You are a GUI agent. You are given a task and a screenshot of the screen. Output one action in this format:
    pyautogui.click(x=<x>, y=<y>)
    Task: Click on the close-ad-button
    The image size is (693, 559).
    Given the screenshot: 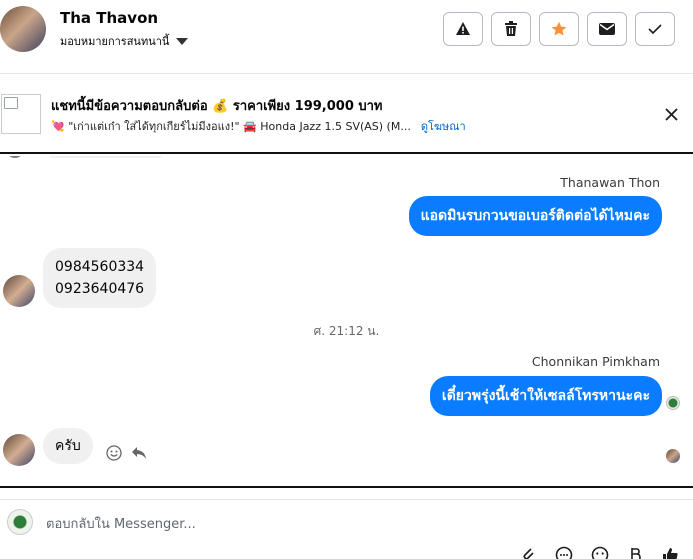 What is the action you would take?
    pyautogui.click(x=671, y=114)
    